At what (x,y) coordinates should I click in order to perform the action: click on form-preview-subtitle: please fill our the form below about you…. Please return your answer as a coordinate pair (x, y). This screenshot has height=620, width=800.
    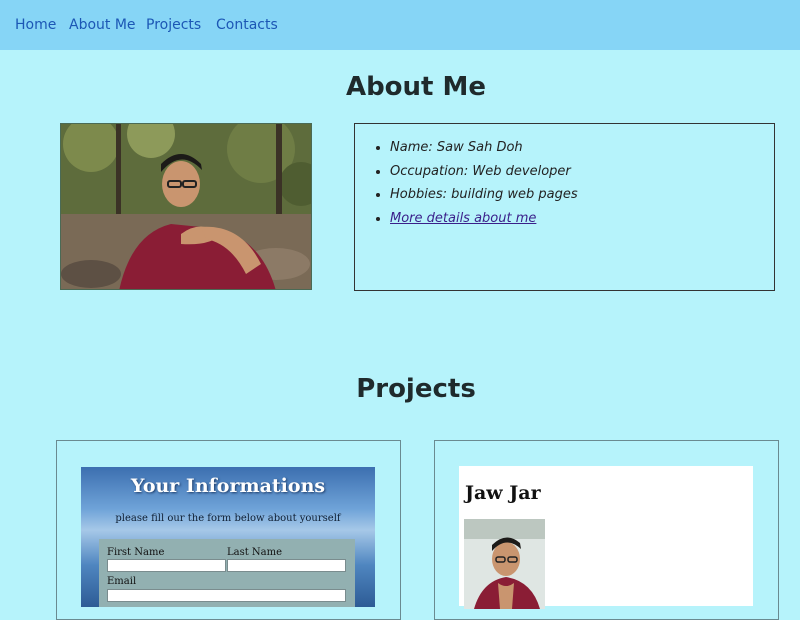
    Looking at the image, I should click on (228, 518).